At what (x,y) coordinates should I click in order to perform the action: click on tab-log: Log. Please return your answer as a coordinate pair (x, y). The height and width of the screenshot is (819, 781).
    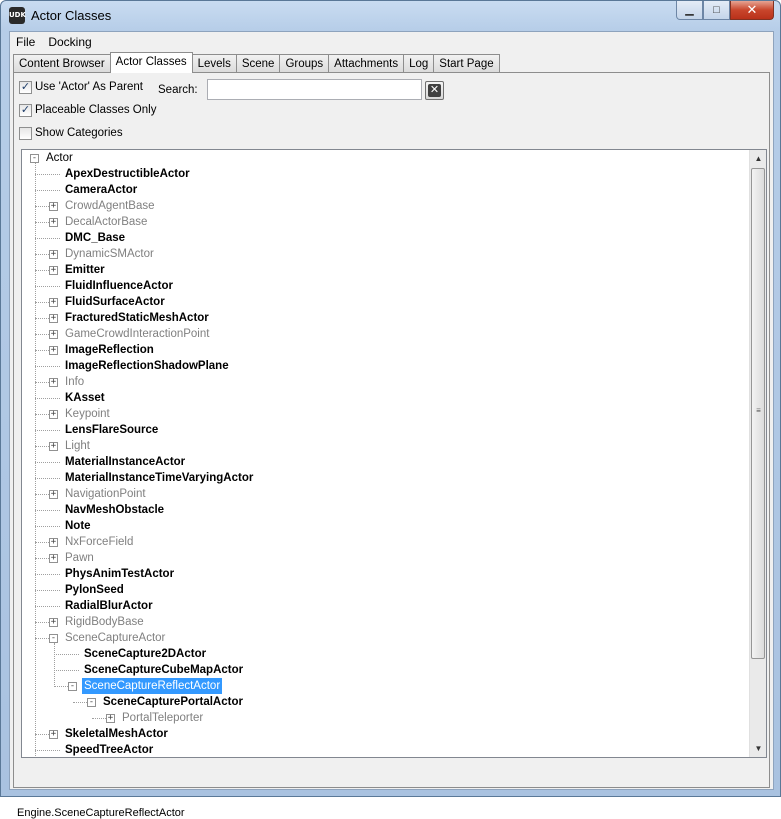
    Looking at the image, I should click on (419, 63).